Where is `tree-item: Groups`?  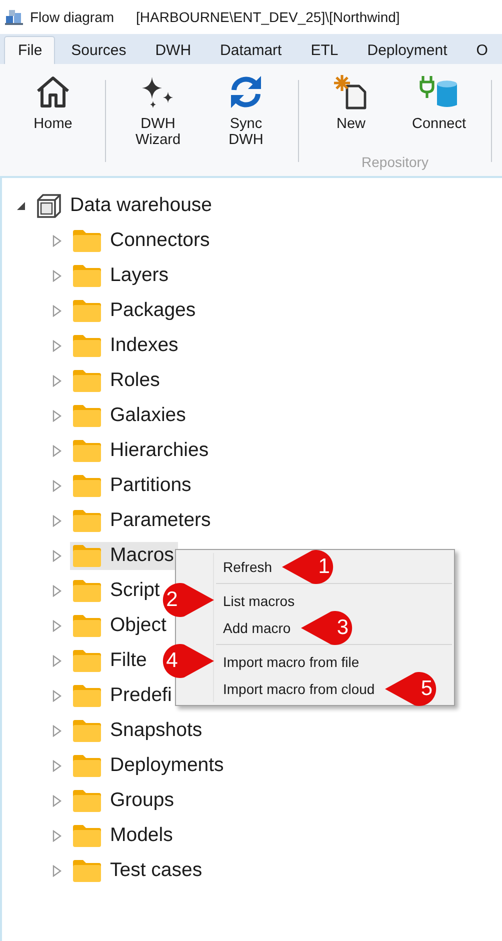
tree-item: Groups is located at coordinates (124, 800).